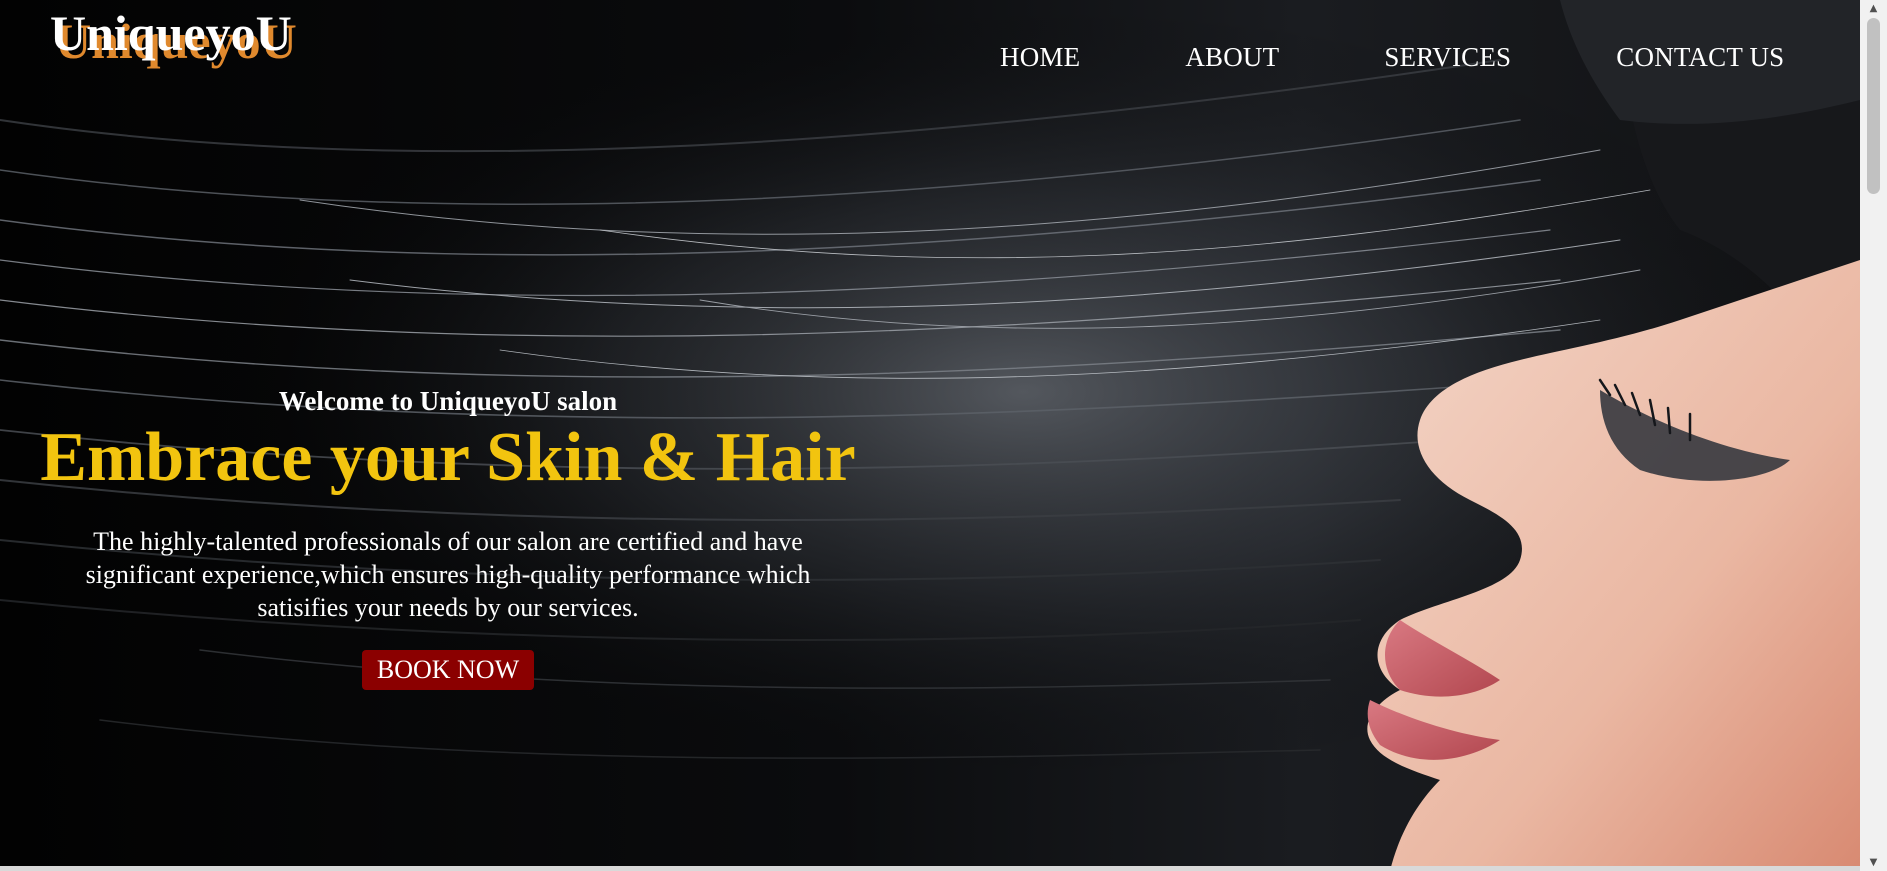 This screenshot has height=871, width=1887. Describe the element at coordinates (1873, 862) in the screenshot. I see `scroll-down-arrow-icon: ▼` at that location.